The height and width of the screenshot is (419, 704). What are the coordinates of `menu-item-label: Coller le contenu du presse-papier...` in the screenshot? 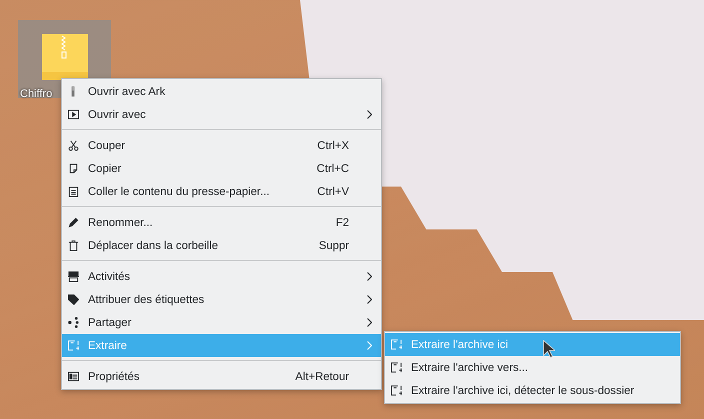 It's located at (179, 192).